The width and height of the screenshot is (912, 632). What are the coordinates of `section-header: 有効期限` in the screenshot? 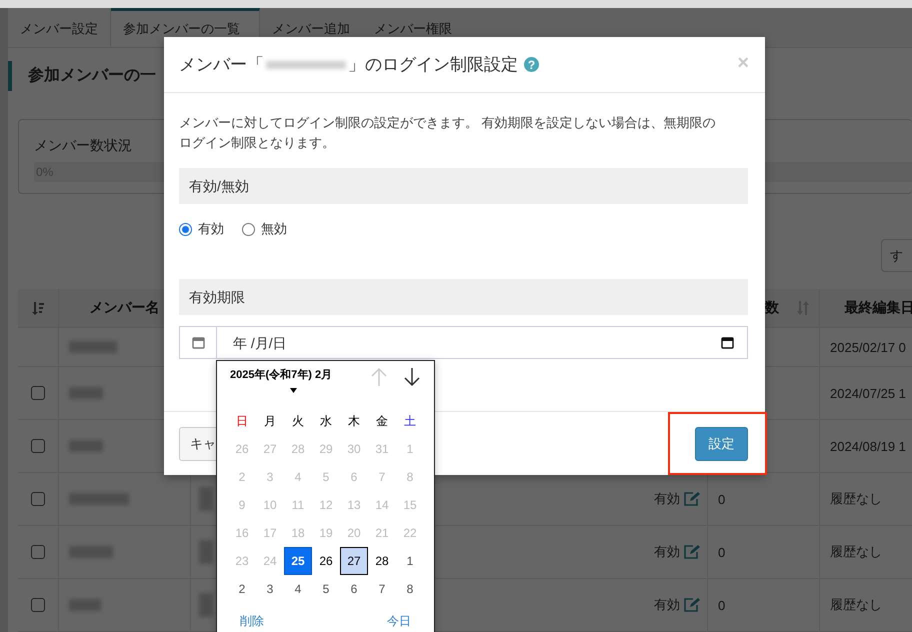 It's located at (463, 297).